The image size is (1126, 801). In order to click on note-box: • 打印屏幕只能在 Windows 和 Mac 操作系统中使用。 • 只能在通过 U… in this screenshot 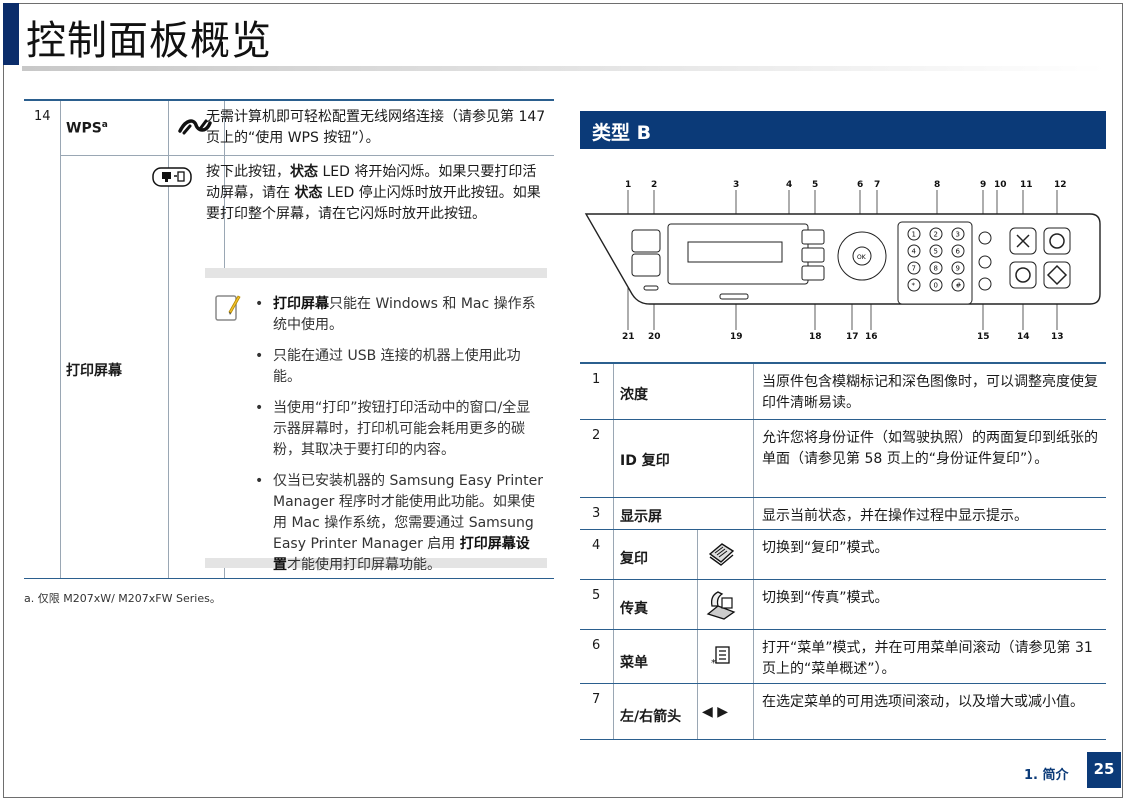, I will do `click(376, 420)`.